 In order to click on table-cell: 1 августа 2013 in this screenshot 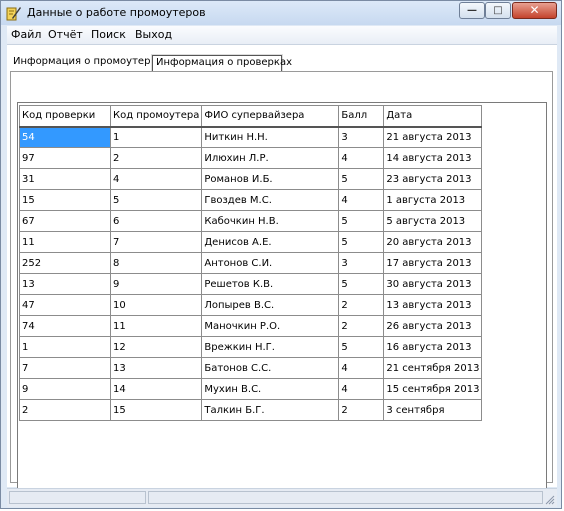, I will do `click(433, 200)`.